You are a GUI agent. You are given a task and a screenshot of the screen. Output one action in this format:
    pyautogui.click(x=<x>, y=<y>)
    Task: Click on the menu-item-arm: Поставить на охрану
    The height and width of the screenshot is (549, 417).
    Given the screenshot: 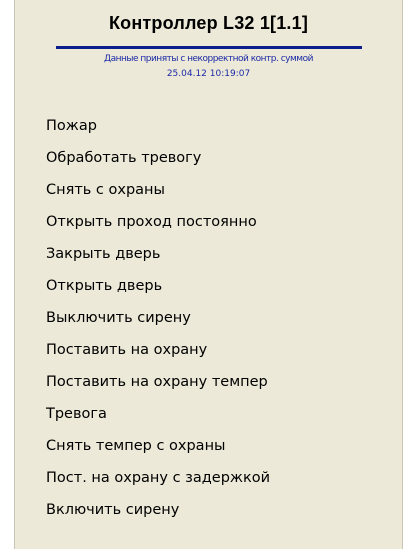 What is the action you would take?
    pyautogui.click(x=208, y=350)
    